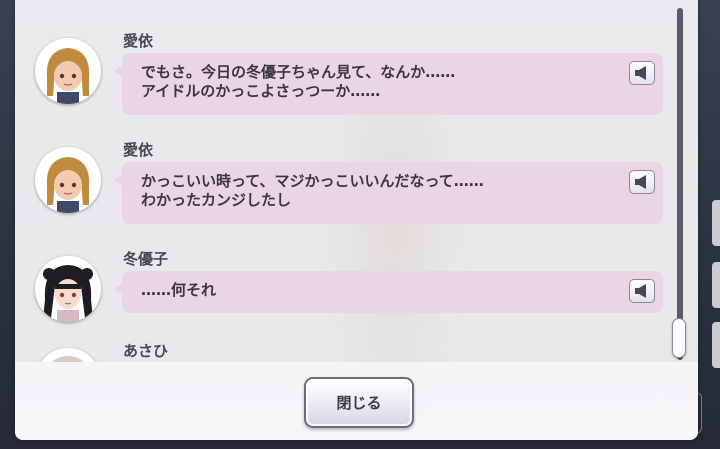 This screenshot has height=449, width=720. Describe the element at coordinates (68, 289) in the screenshot. I see `fuyuko-avatar` at that location.